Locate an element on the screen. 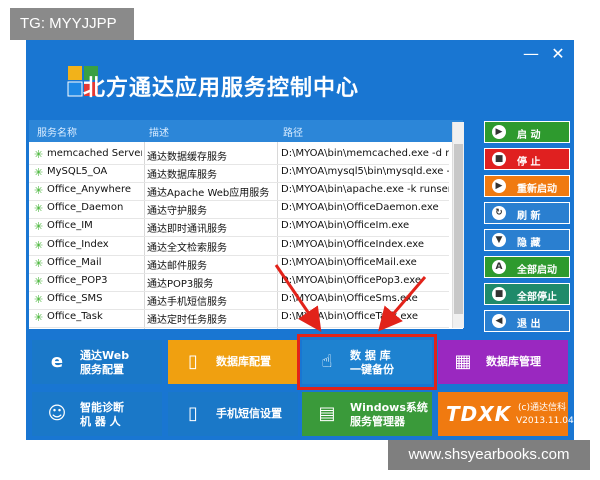 The image size is (600, 480). side-button-exit-arrow: ◀ 退 出 is located at coordinates (527, 321).